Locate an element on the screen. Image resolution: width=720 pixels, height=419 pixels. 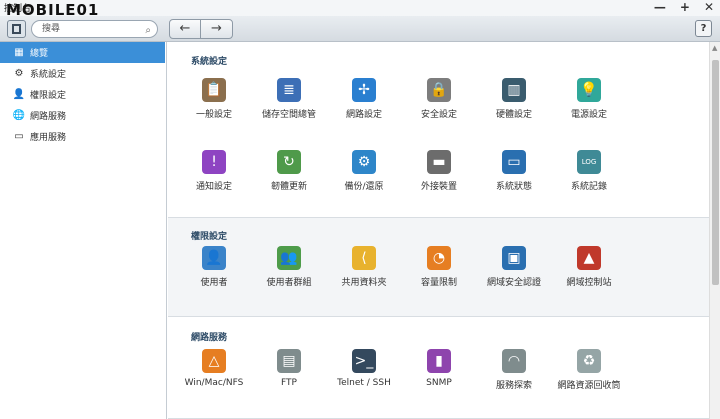
database-icon: ≣ is located at coordinates (289, 90).